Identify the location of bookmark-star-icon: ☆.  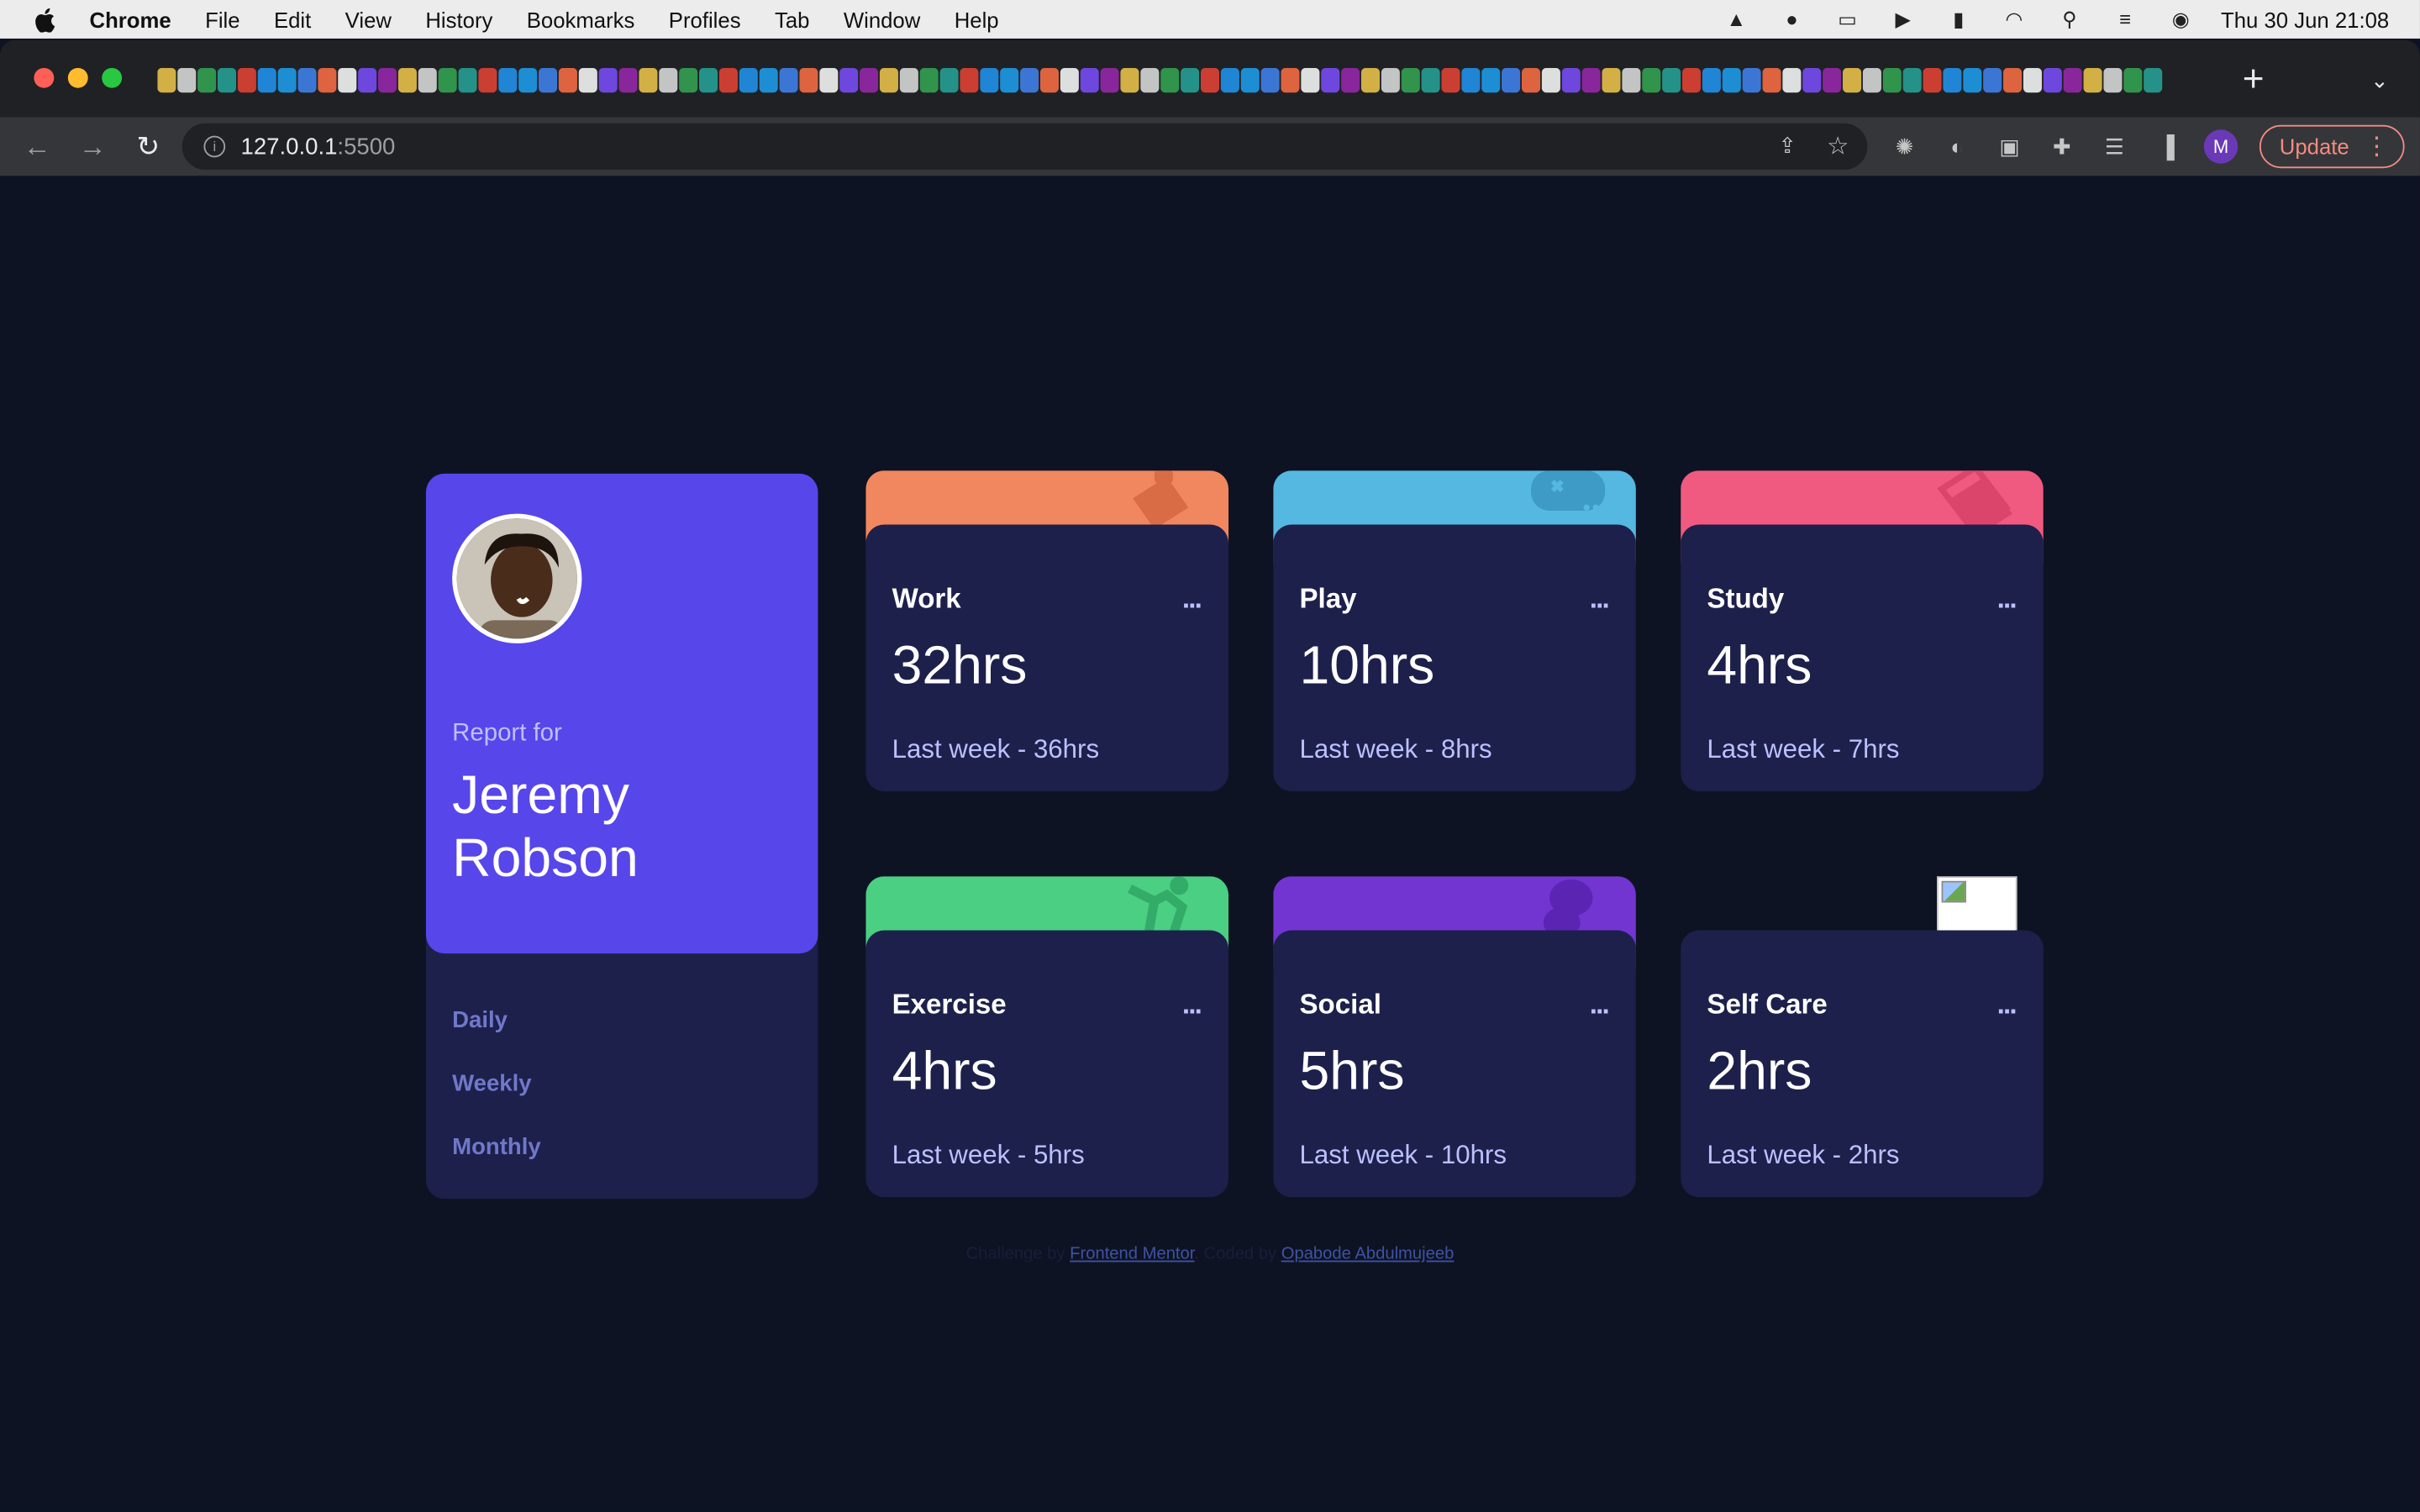
(1838, 146).